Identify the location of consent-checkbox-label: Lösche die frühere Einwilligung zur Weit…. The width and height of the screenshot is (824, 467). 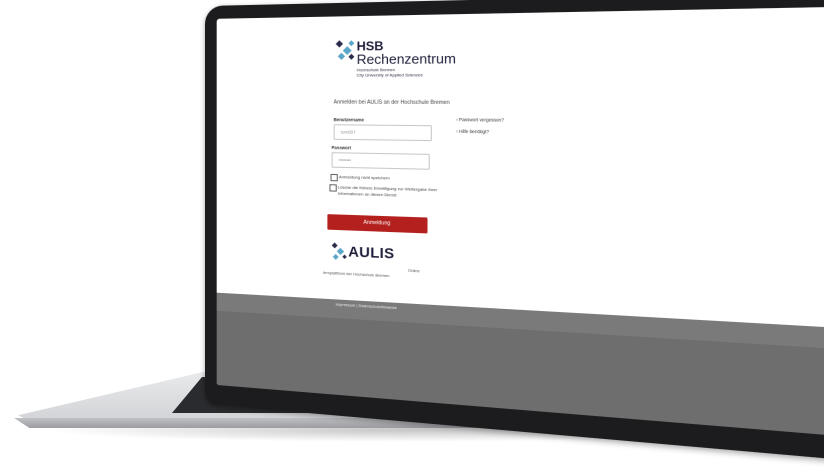
(387, 191).